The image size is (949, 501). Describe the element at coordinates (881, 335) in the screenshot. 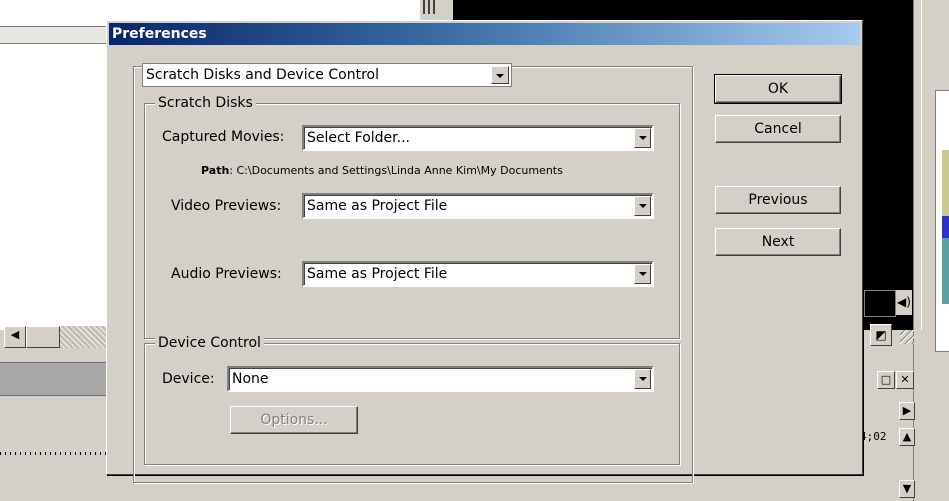

I see `toggle-icon: ◩` at that location.